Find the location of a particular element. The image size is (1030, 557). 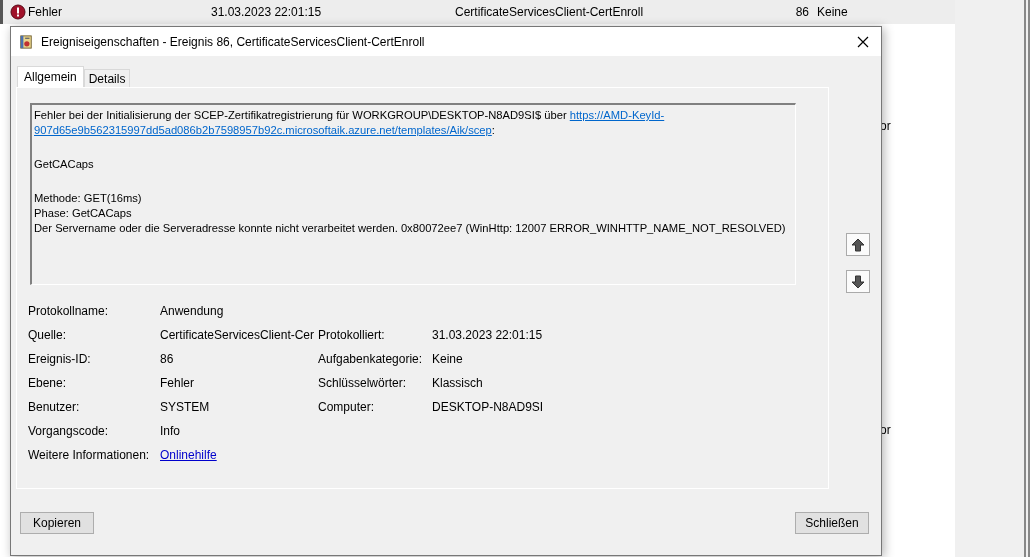

source-text: CertificateServicesClient-CertEnroll is located at coordinates (550, 12).